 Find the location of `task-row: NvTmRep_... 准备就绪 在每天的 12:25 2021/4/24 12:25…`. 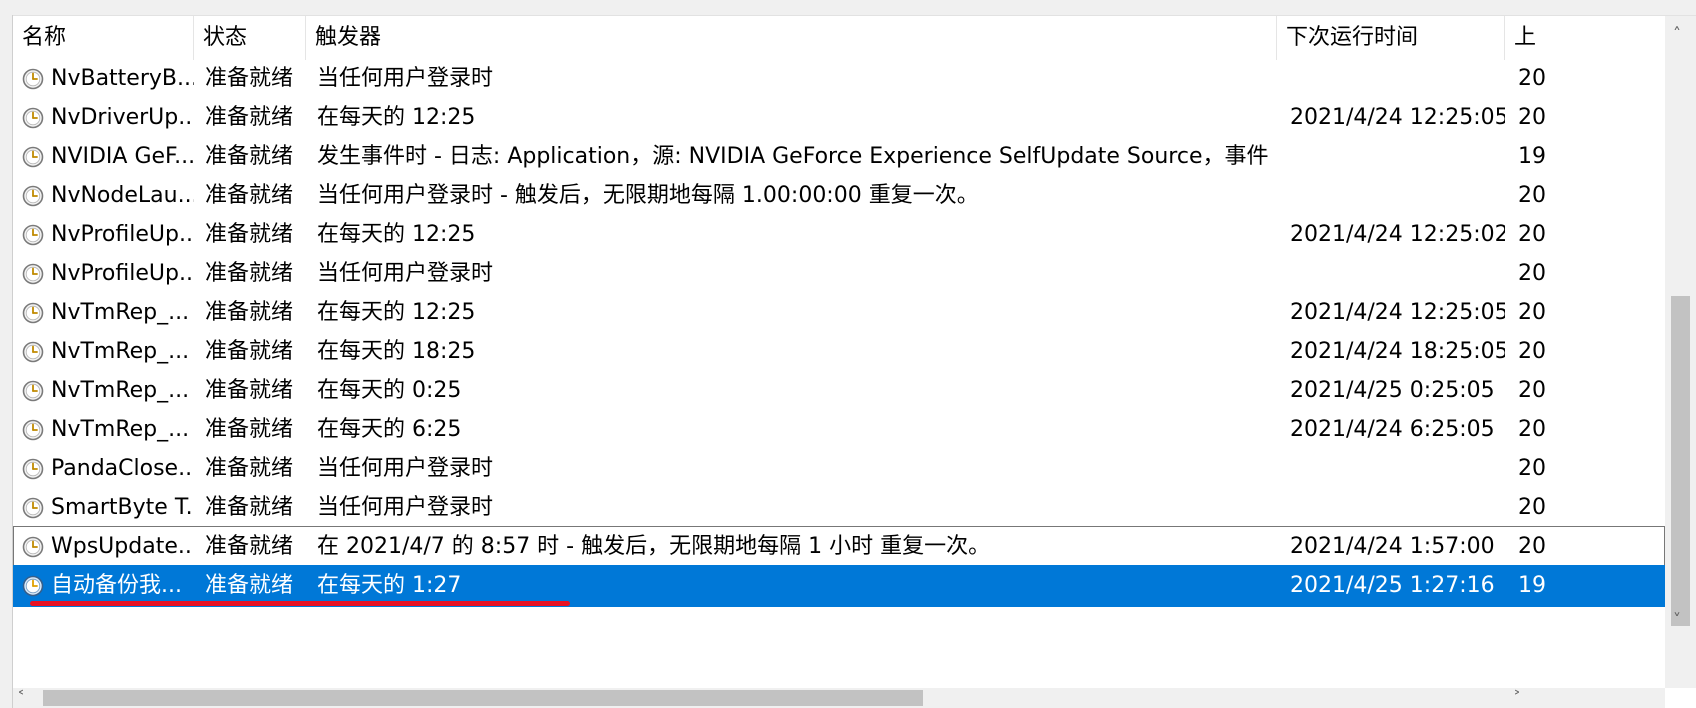

task-row: NvTmRep_... 准备就绪 在每天的 12:25 2021/4/24 12:25… is located at coordinates (839, 313).